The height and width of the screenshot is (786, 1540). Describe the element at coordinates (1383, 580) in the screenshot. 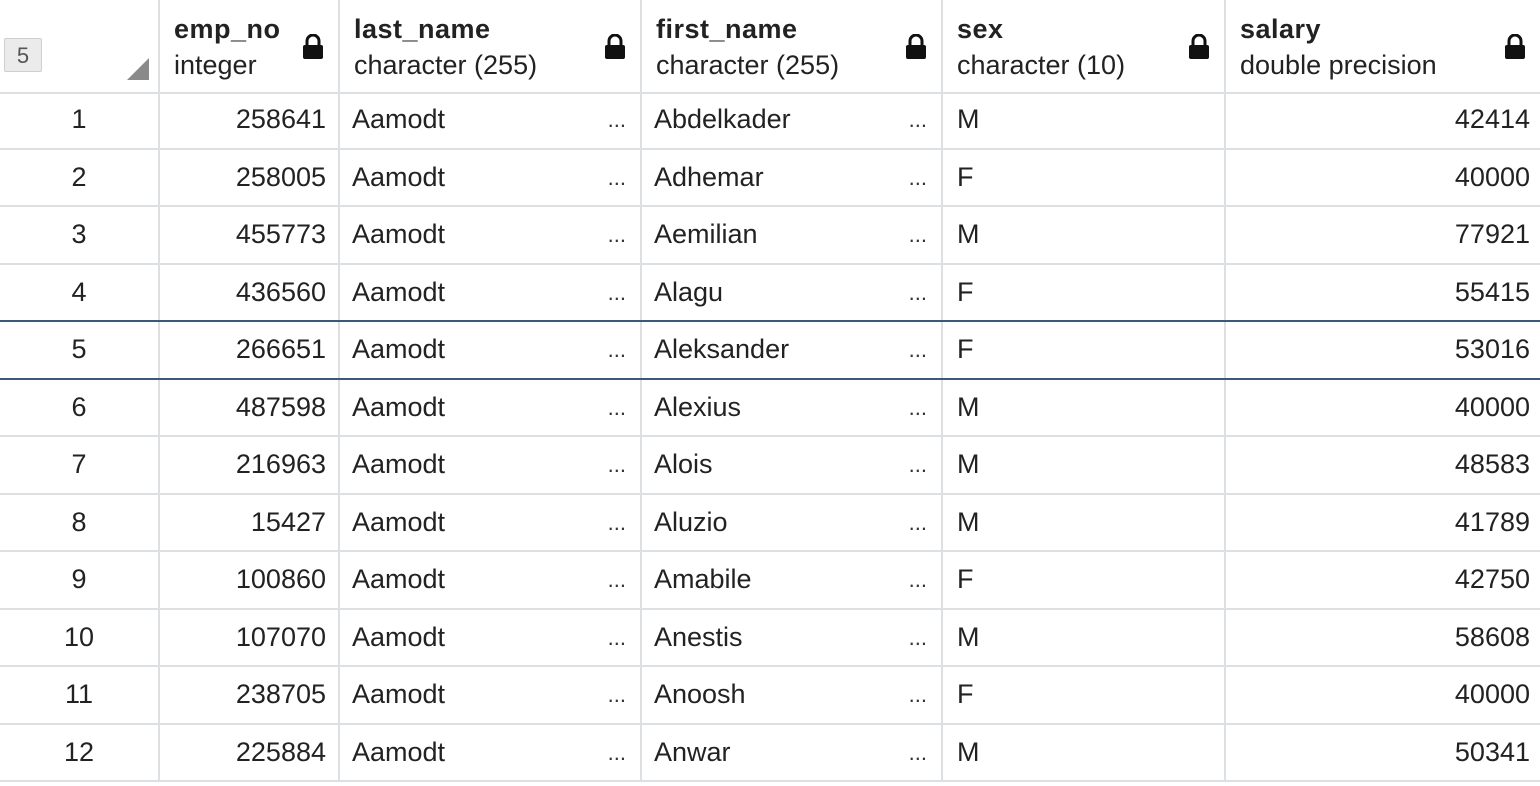

I see `cell-salary: 42750` at that location.